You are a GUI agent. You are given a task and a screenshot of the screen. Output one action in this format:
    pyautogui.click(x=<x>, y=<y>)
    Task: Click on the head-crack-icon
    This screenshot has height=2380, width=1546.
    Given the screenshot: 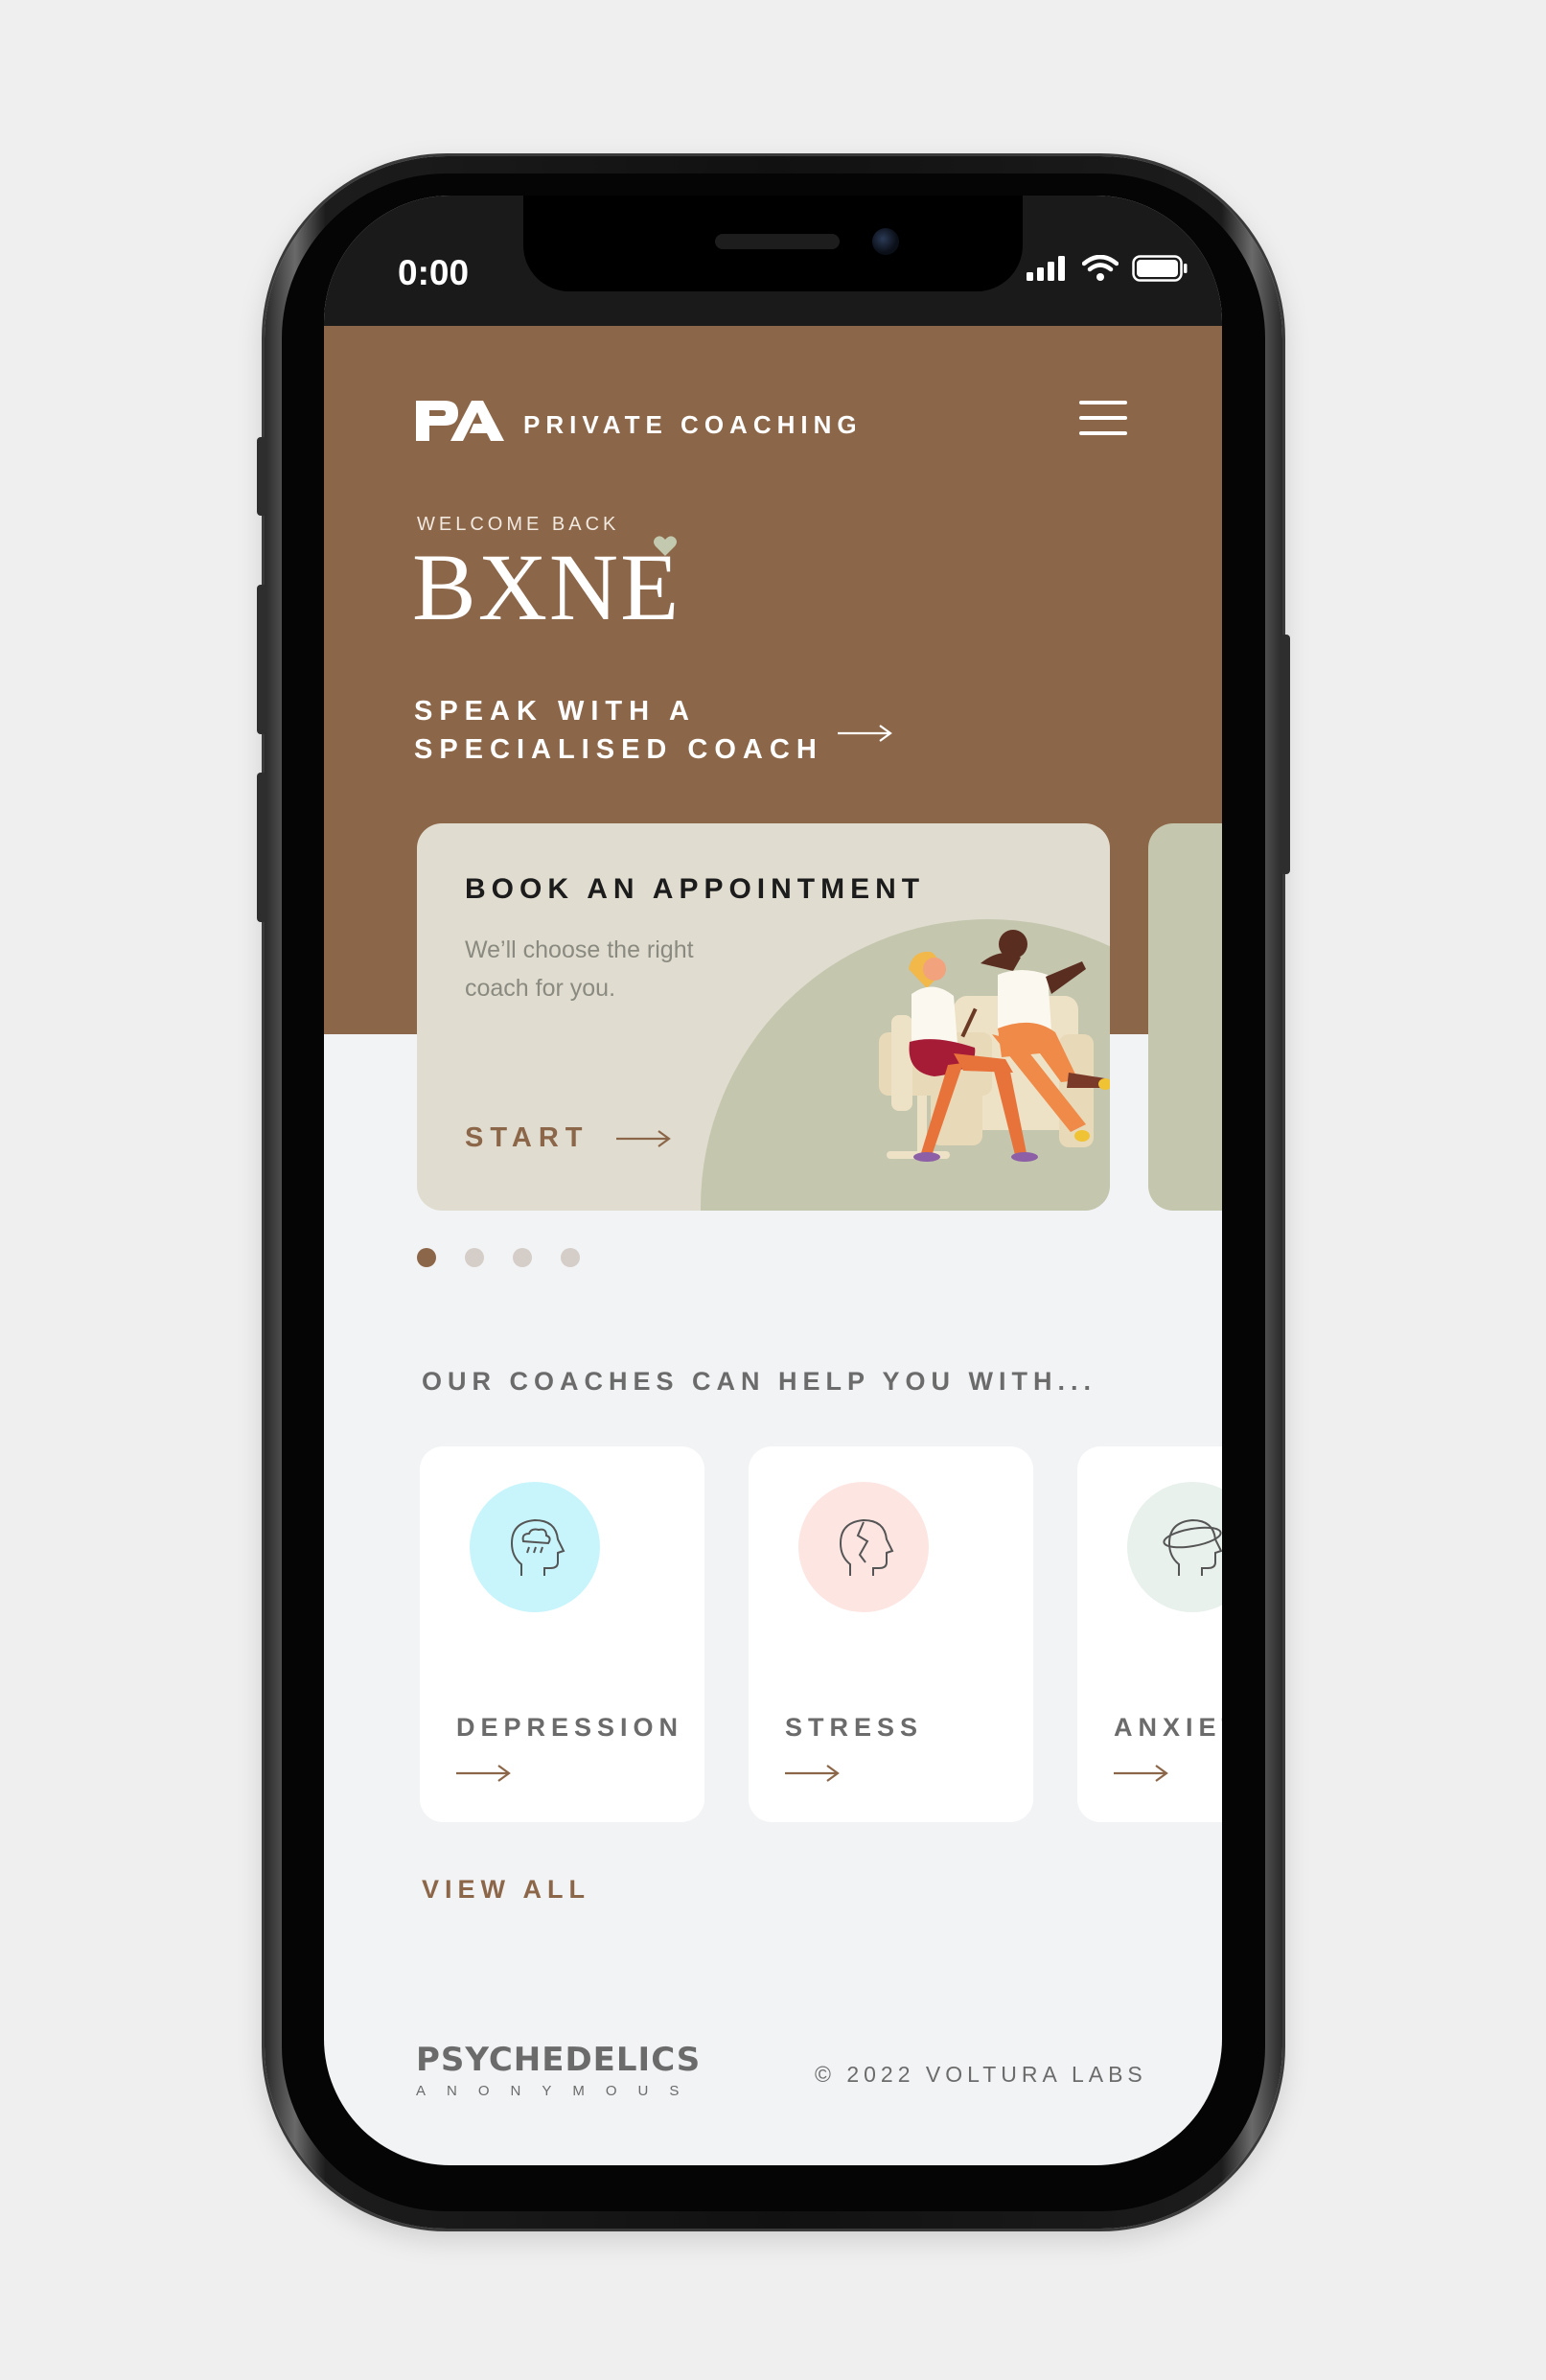 What is the action you would take?
    pyautogui.click(x=866, y=1547)
    